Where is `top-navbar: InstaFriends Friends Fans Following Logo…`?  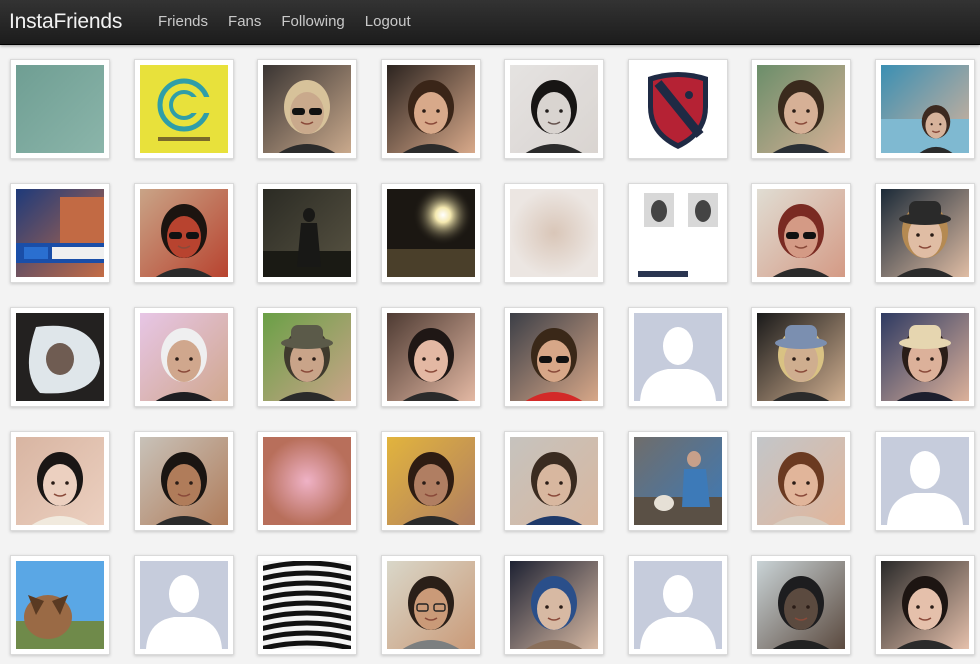
top-navbar: InstaFriends Friends Fans Following Logo… is located at coordinates (490, 22).